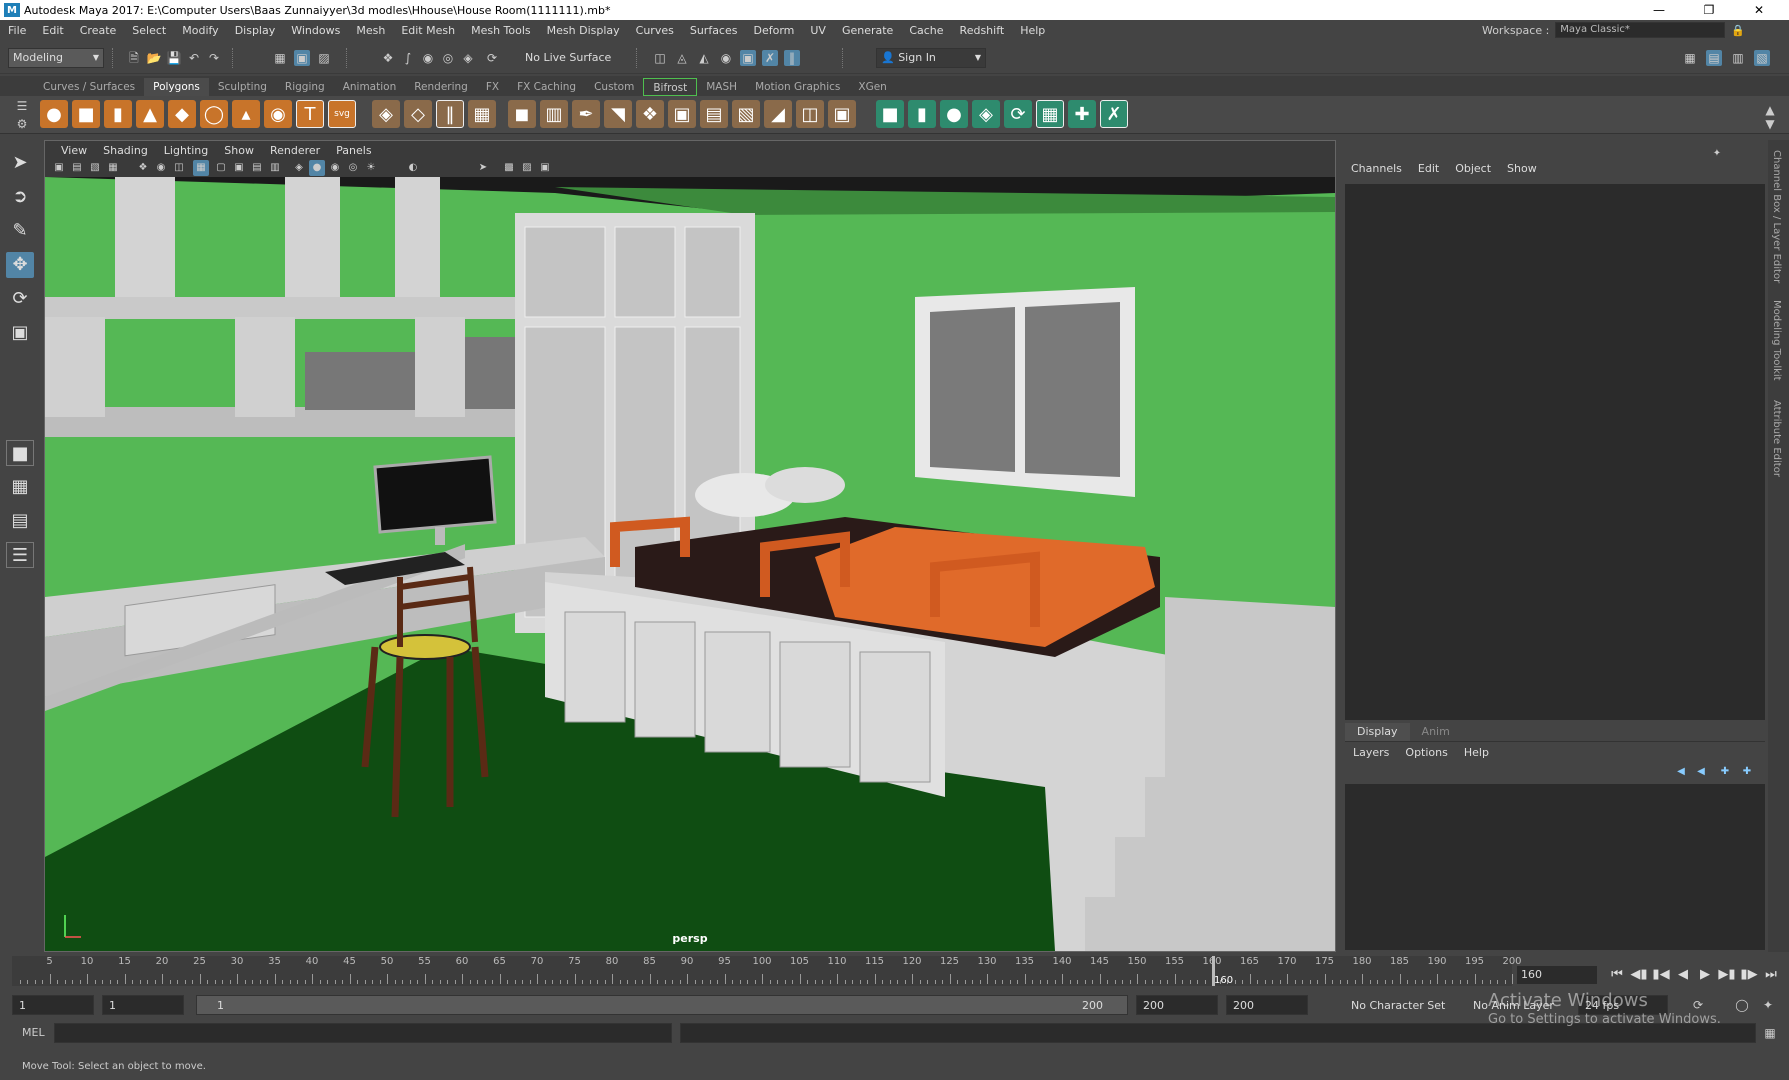 The height and width of the screenshot is (1080, 1789). I want to click on script-editor-icon: ▦, so click(1770, 1033).